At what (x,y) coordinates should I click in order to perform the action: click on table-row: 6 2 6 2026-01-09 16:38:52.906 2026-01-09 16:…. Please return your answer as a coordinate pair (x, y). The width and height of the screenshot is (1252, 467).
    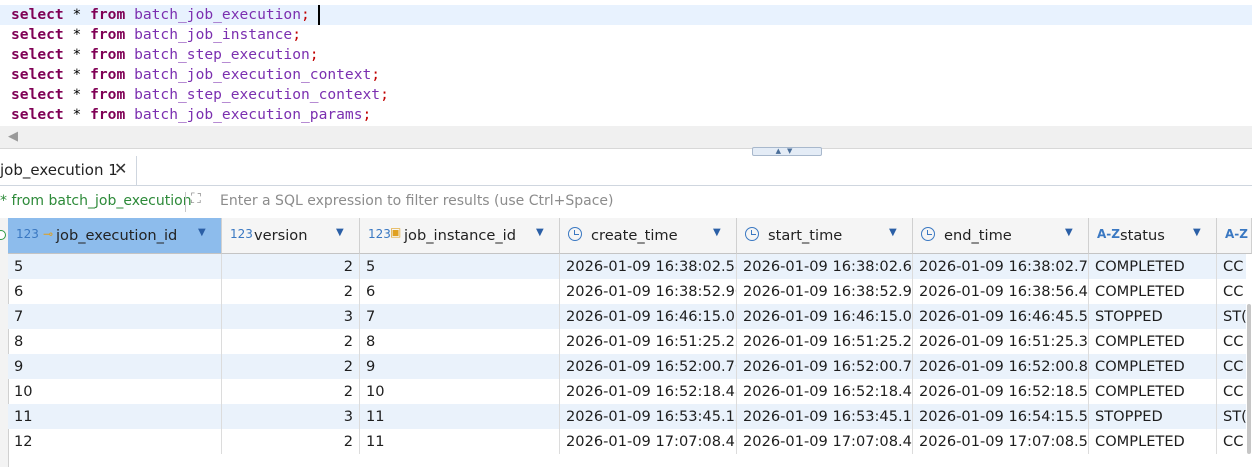
    Looking at the image, I should click on (630, 291).